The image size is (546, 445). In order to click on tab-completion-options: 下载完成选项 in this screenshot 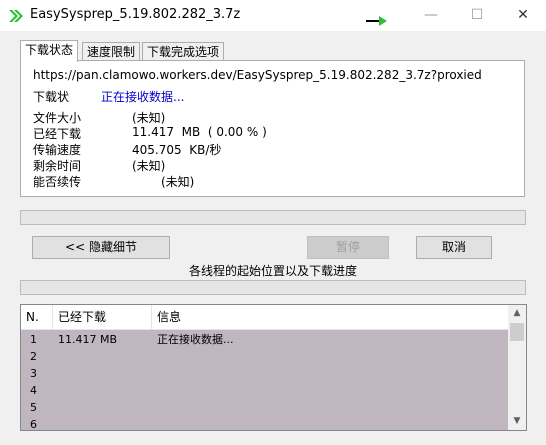, I will do `click(183, 51)`.